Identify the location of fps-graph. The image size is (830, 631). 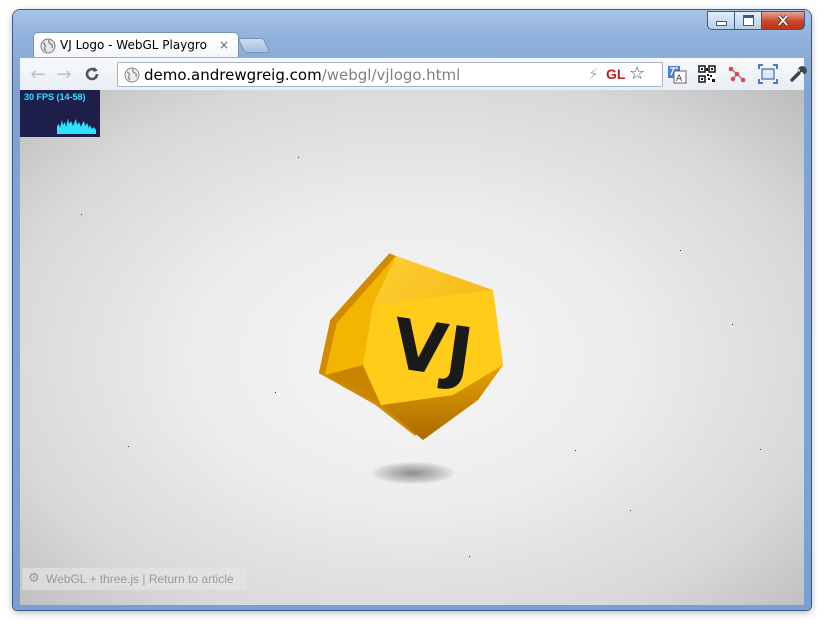
(76, 126).